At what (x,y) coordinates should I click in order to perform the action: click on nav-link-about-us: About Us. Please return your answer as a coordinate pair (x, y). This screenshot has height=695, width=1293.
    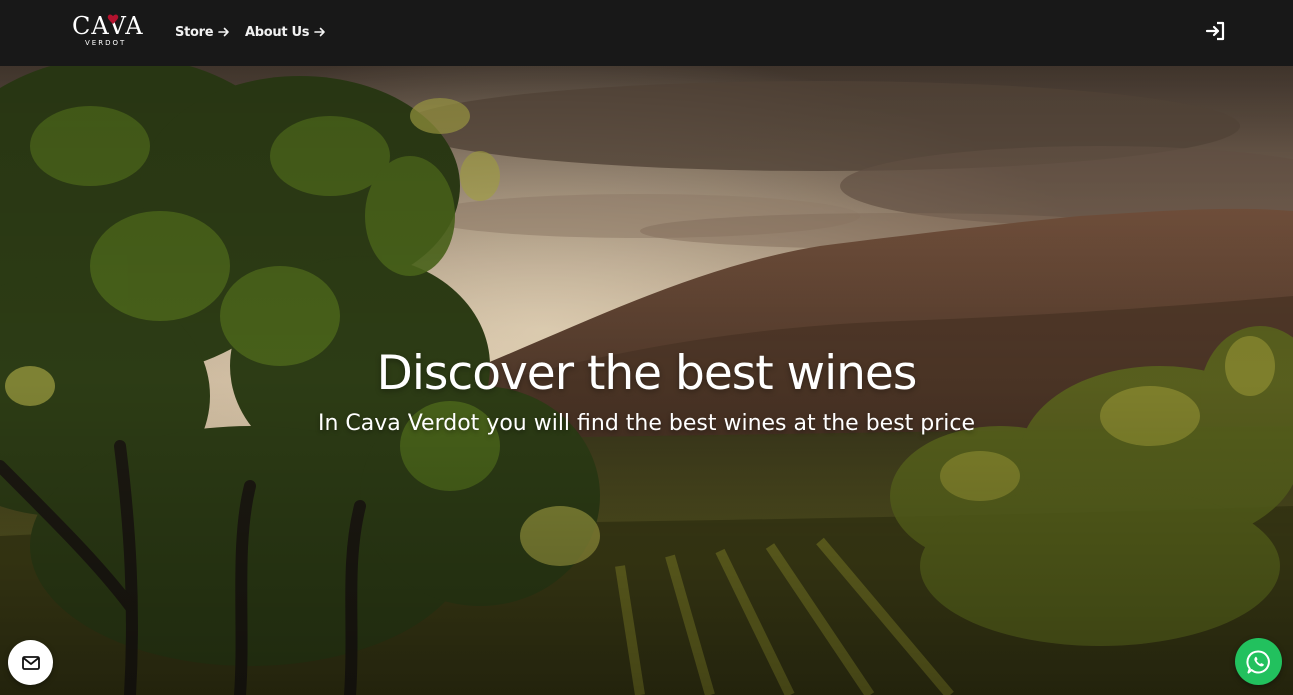
    Looking at the image, I should click on (285, 32).